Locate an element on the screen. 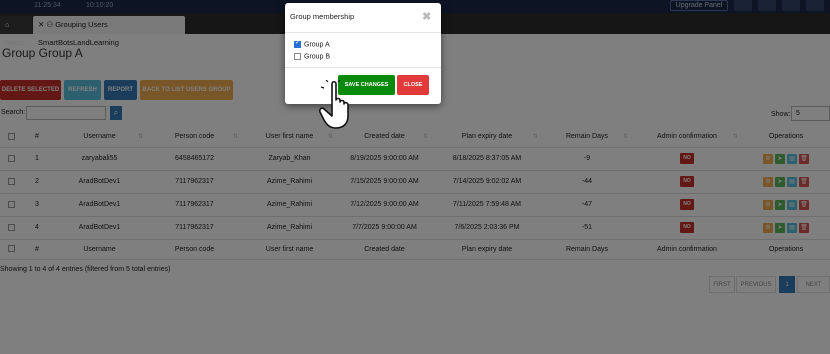 The image size is (830, 354). hand-pointer-icon is located at coordinates (334, 104).